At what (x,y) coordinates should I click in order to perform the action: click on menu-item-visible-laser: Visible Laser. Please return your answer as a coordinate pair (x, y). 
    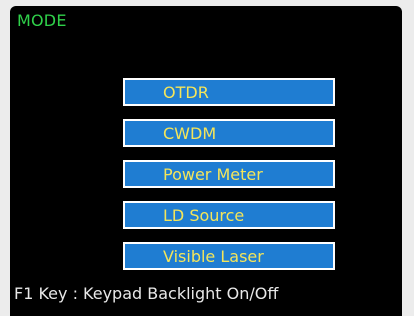
    Looking at the image, I should click on (229, 256).